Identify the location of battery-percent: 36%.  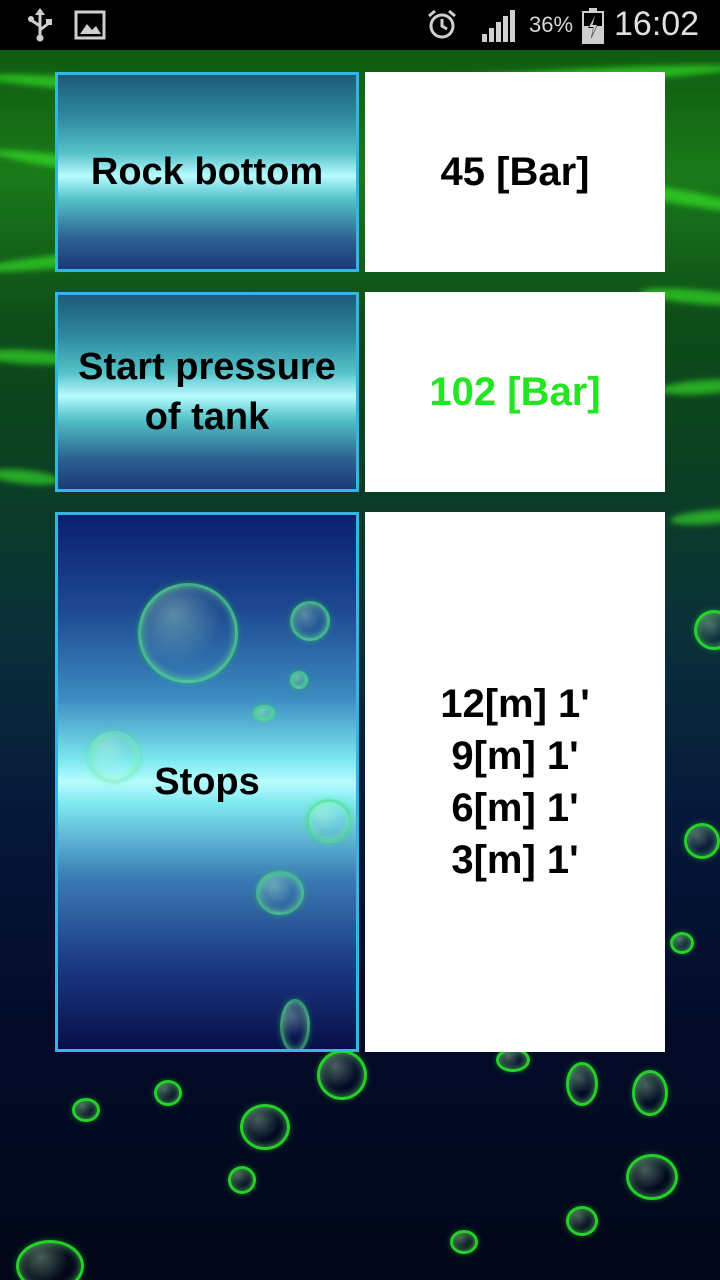
(551, 24).